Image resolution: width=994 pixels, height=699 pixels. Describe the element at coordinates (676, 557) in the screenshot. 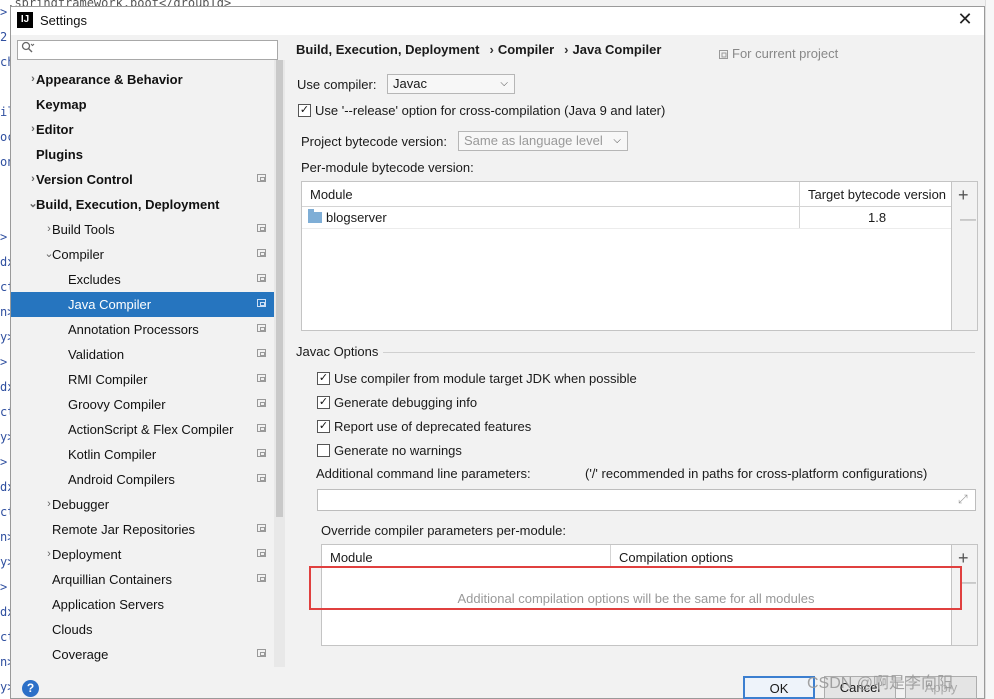

I see `column-header-compilation-options: Compilation options` at that location.